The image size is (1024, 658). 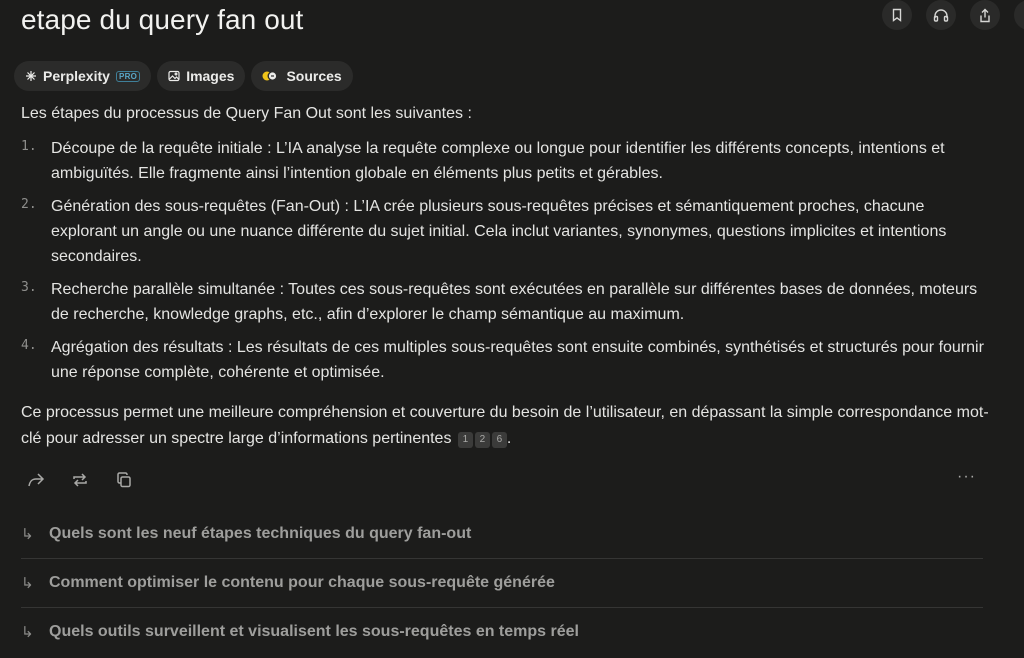 I want to click on rewrite-button, so click(x=80, y=480).